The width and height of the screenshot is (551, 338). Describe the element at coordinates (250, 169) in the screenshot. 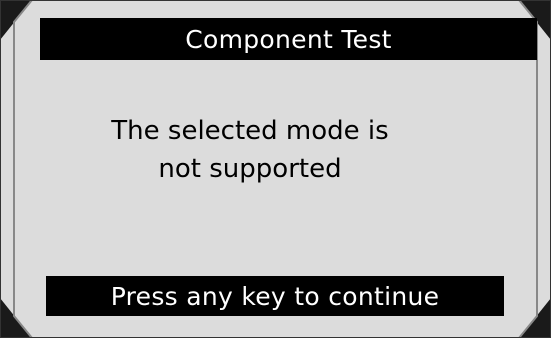

I see `status-message-line-2: not supported` at that location.